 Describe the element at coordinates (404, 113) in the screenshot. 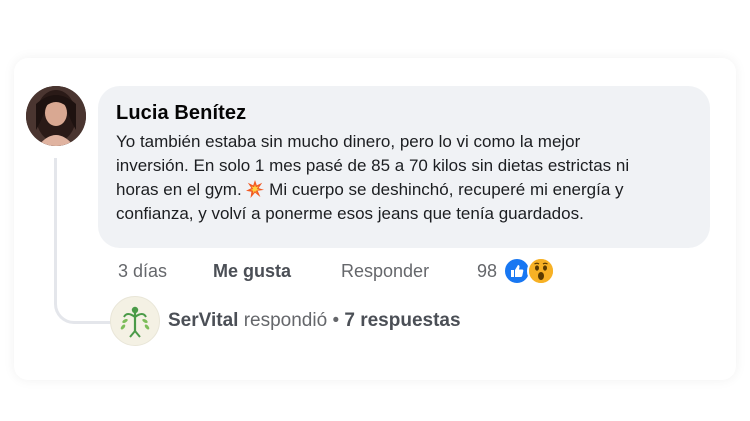

I see `comment-author-name: Lucia Benítez` at that location.